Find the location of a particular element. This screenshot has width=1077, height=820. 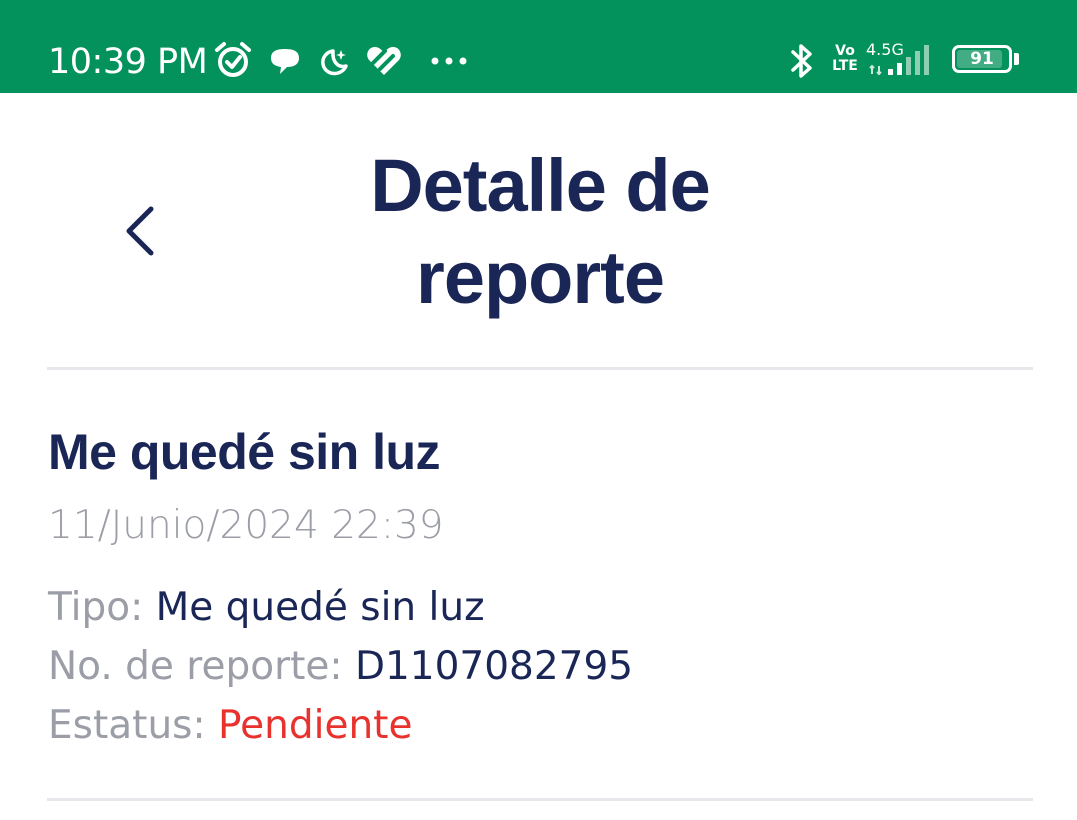

field-estatus: Estatus: Pendiente is located at coordinates (230, 726).